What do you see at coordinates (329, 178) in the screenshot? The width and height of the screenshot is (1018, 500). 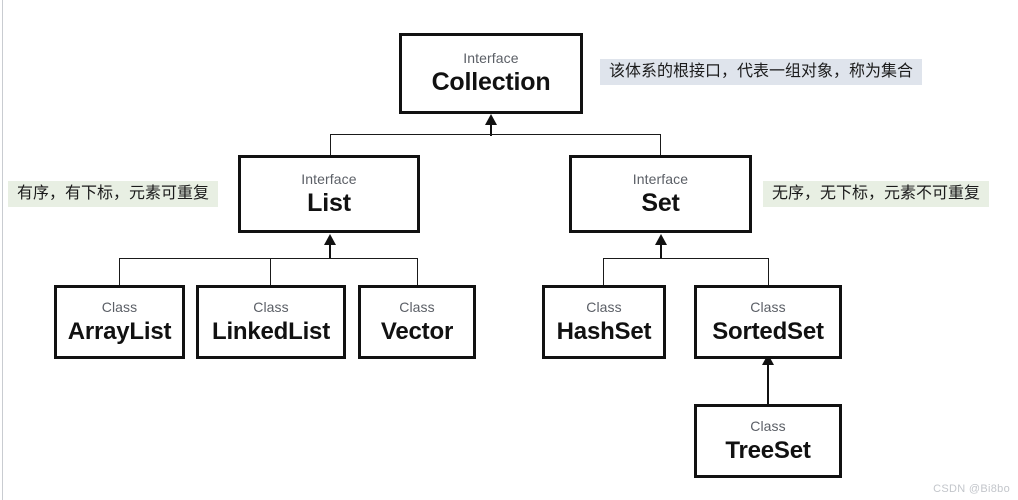 I see `node-list-stereotype: Interface` at bounding box center [329, 178].